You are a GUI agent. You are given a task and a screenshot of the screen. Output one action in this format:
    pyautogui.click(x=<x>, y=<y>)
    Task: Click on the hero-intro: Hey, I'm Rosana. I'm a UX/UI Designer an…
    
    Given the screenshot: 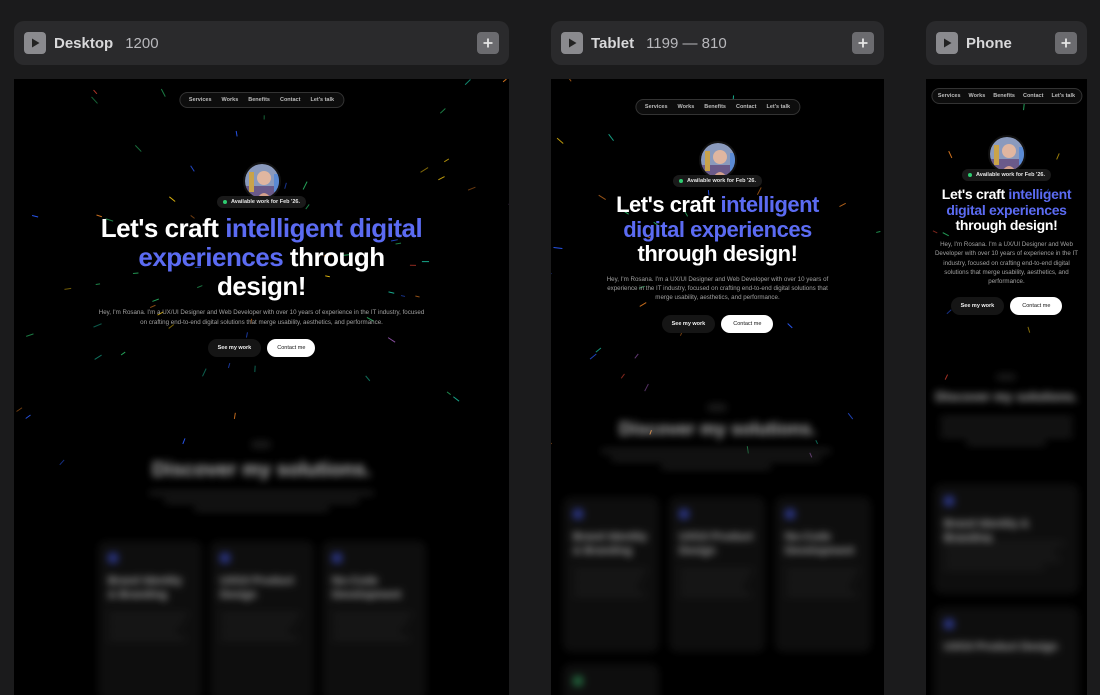 What is the action you would take?
    pyautogui.click(x=717, y=288)
    